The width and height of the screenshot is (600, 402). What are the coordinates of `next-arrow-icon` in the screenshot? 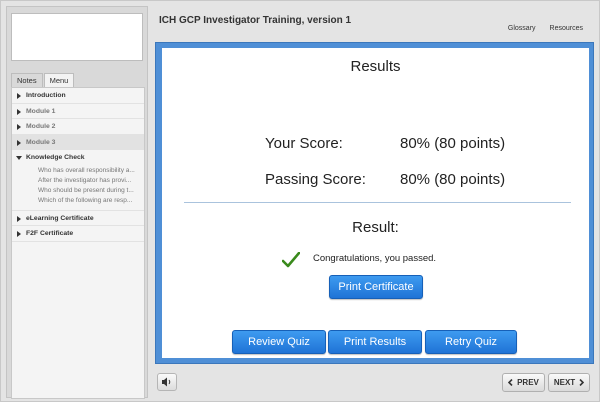 It's located at (582, 382).